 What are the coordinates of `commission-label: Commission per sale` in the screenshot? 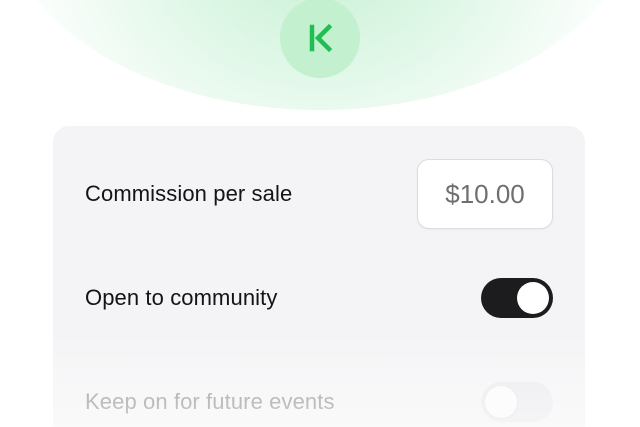 It's located at (189, 193).